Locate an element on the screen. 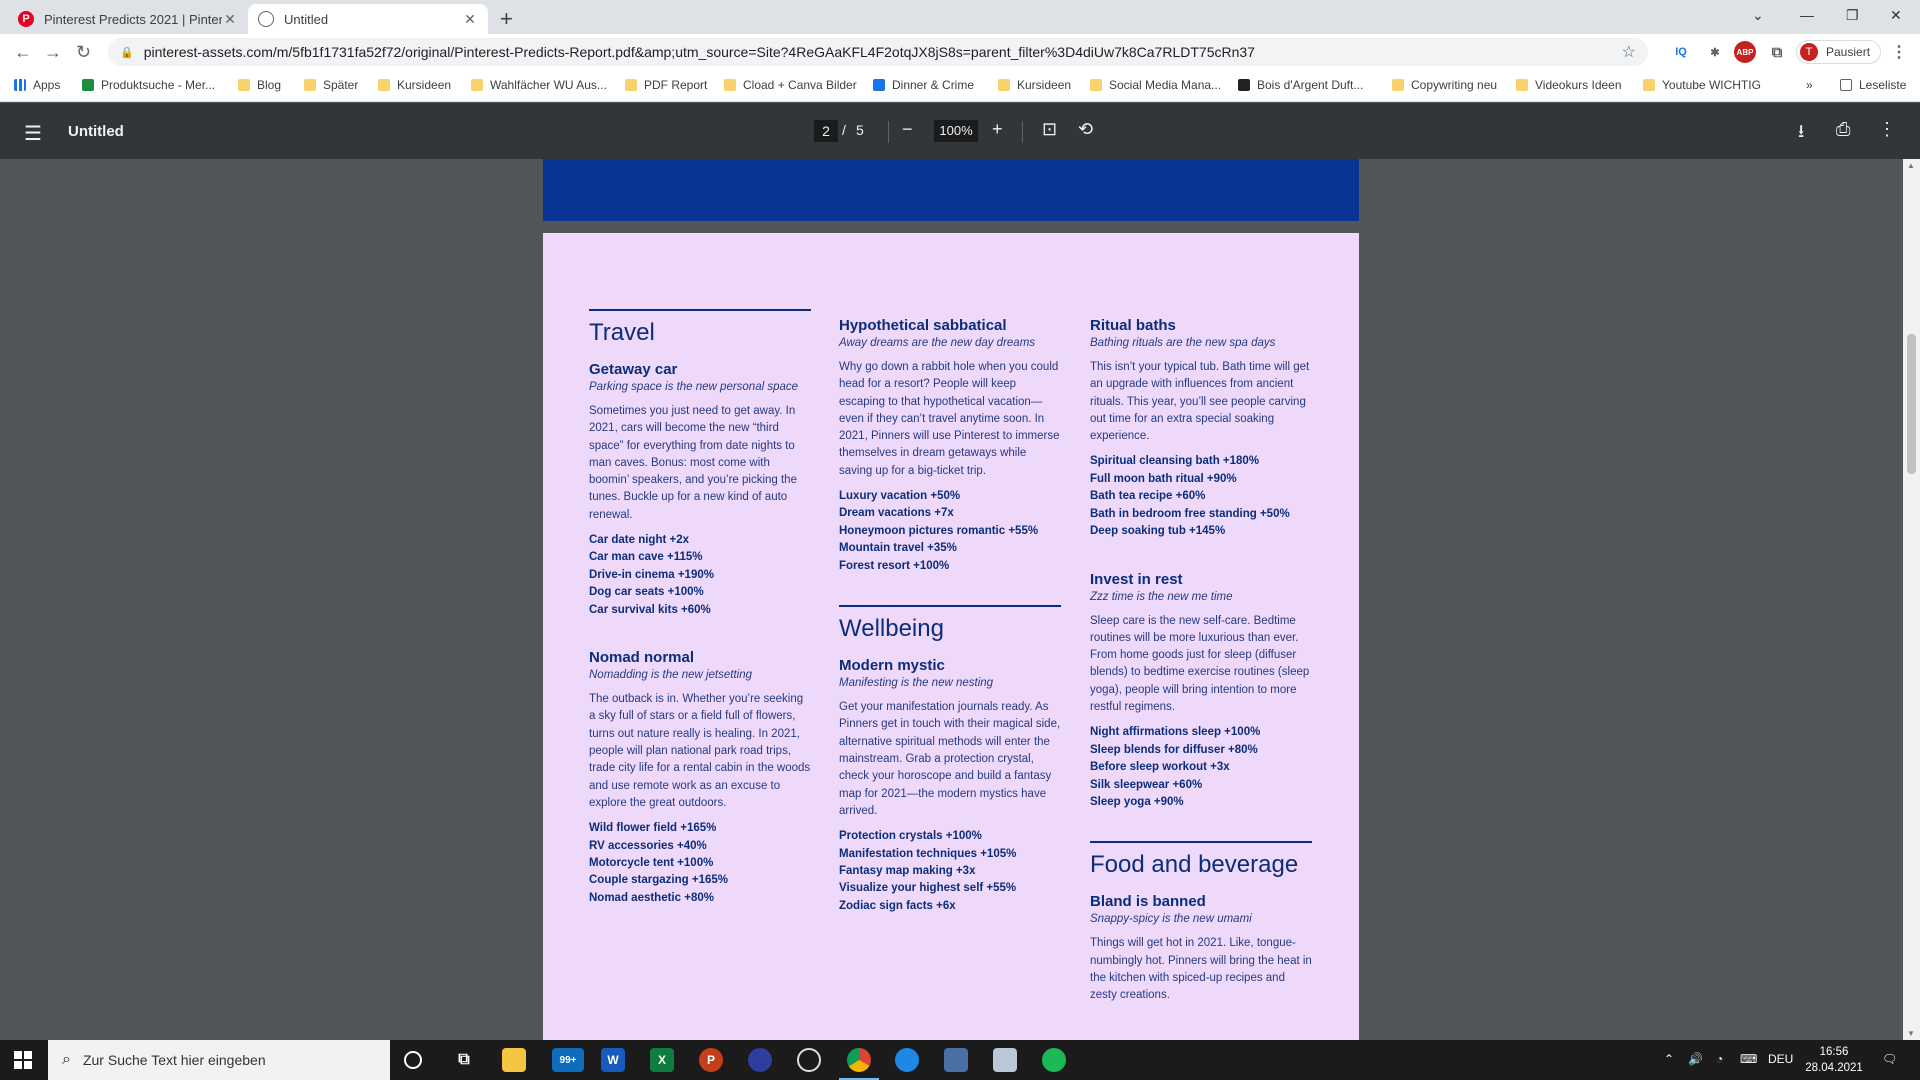 This screenshot has height=1080, width=1920. notifications-icon: 🗨 is located at coordinates (1889, 1059).